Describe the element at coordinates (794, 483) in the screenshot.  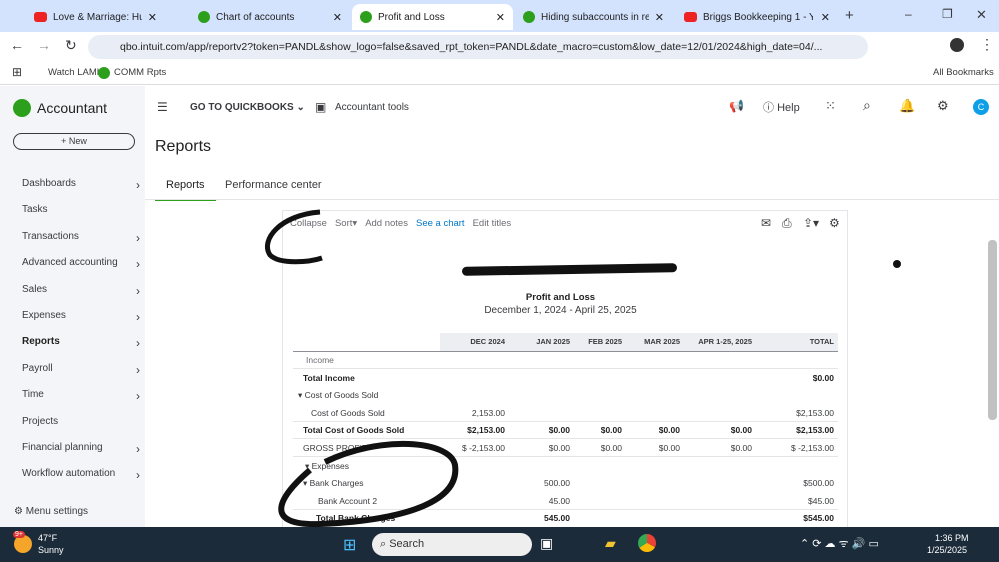
I see `cell-value: $500.00` at that location.